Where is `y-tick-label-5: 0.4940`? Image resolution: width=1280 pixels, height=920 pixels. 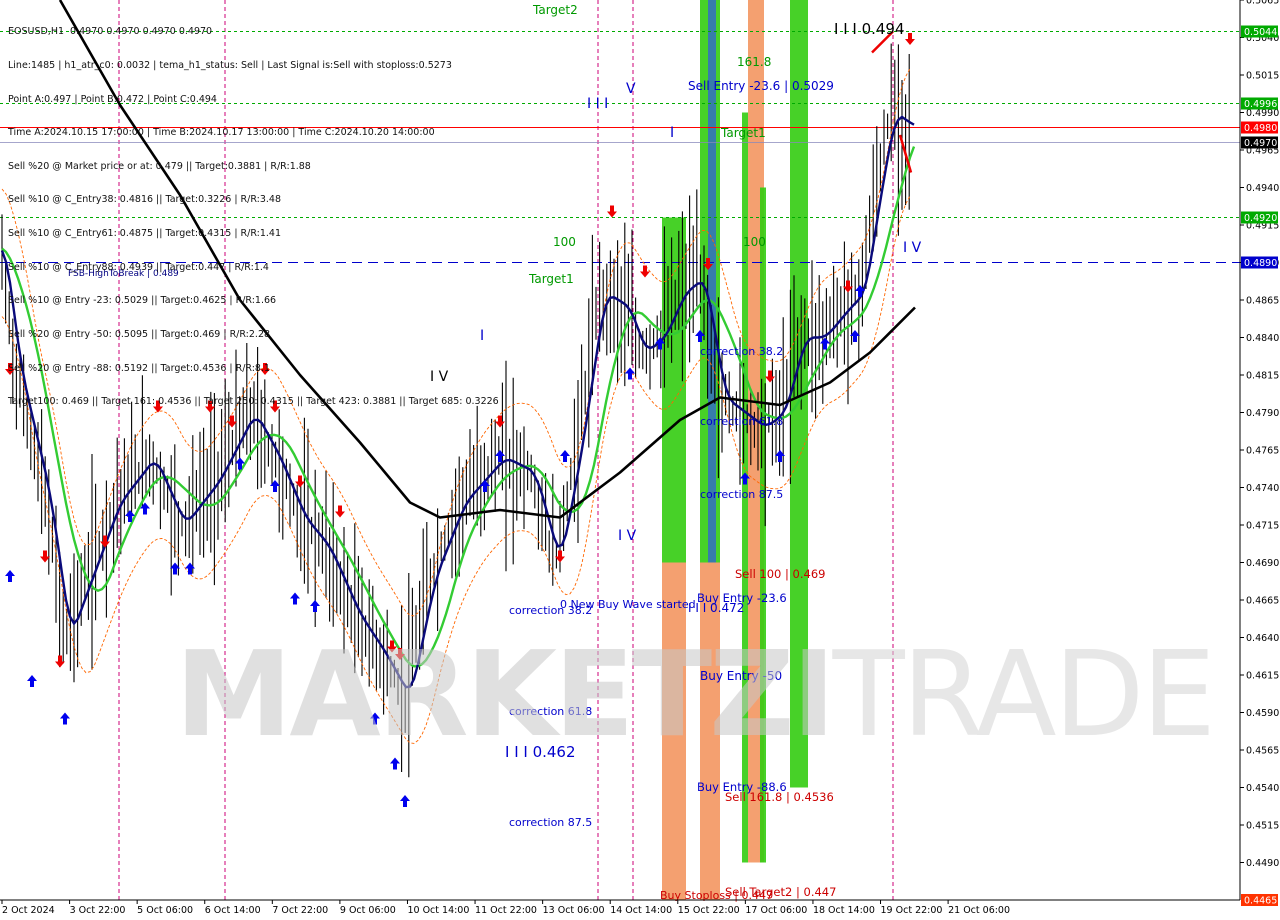
y-tick-label-5: 0.4940 is located at coordinates (1262, 188).